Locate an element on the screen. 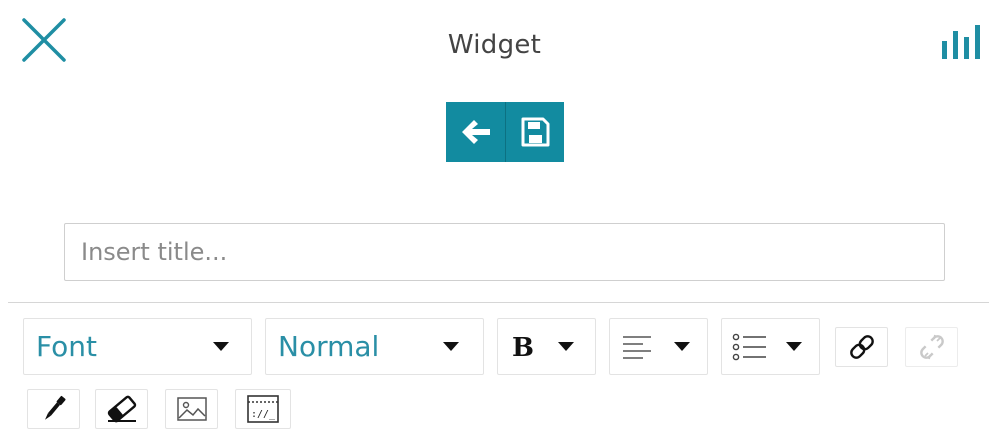 Image resolution: width=989 pixels, height=434 pixels. svg-text: B is located at coordinates (523, 347).